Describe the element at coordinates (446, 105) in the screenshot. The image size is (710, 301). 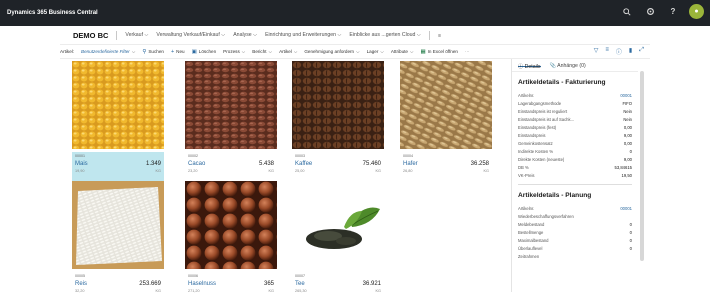
I see `item-image-oats` at that location.